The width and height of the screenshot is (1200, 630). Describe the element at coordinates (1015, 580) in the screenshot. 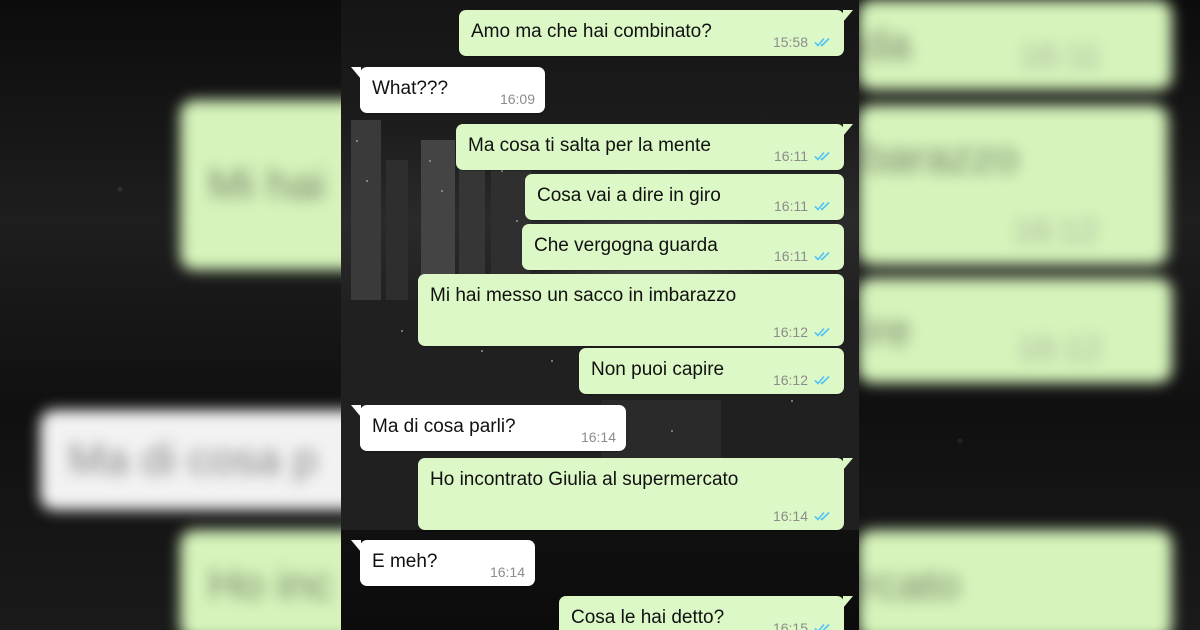

I see `backdrop-bubble: rcato` at that location.